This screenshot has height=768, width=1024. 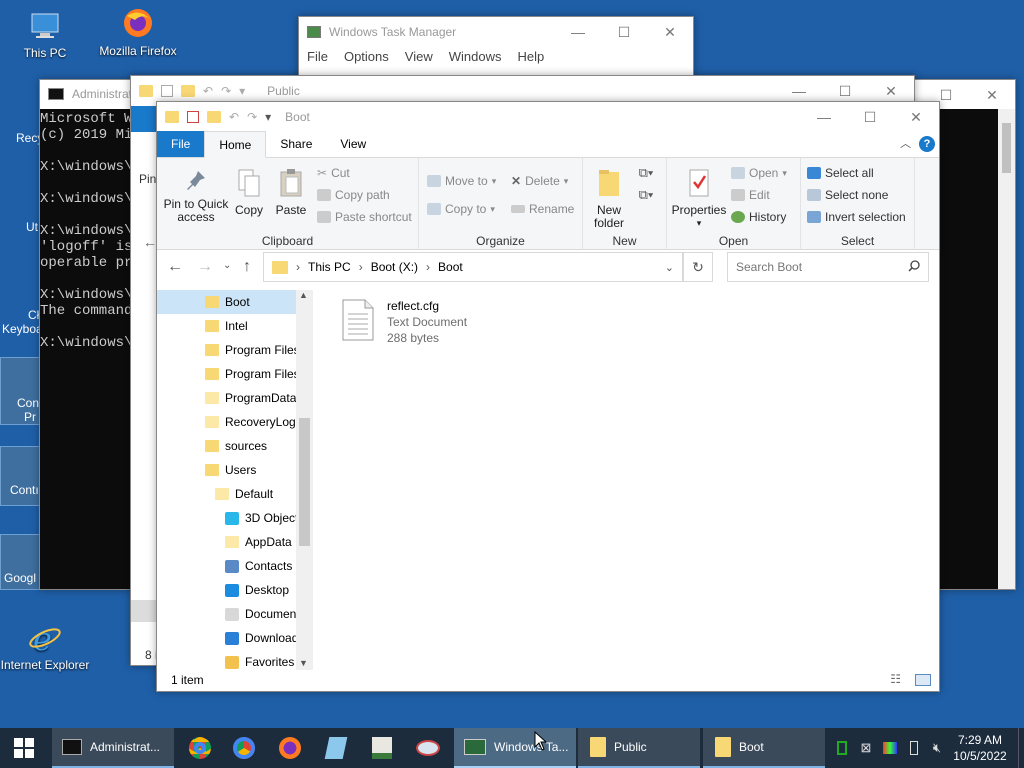 I want to click on tree-item: AppData, so click(x=227, y=542).